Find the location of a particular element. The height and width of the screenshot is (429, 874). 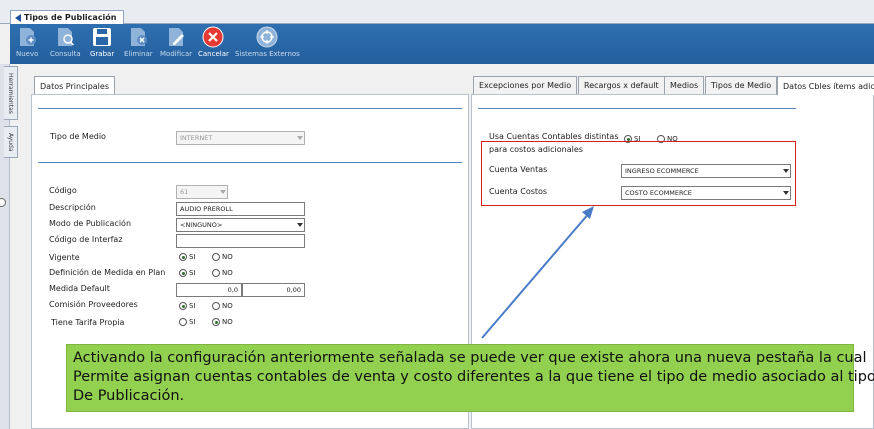

consult-button: Consulta is located at coordinates (65, 42).